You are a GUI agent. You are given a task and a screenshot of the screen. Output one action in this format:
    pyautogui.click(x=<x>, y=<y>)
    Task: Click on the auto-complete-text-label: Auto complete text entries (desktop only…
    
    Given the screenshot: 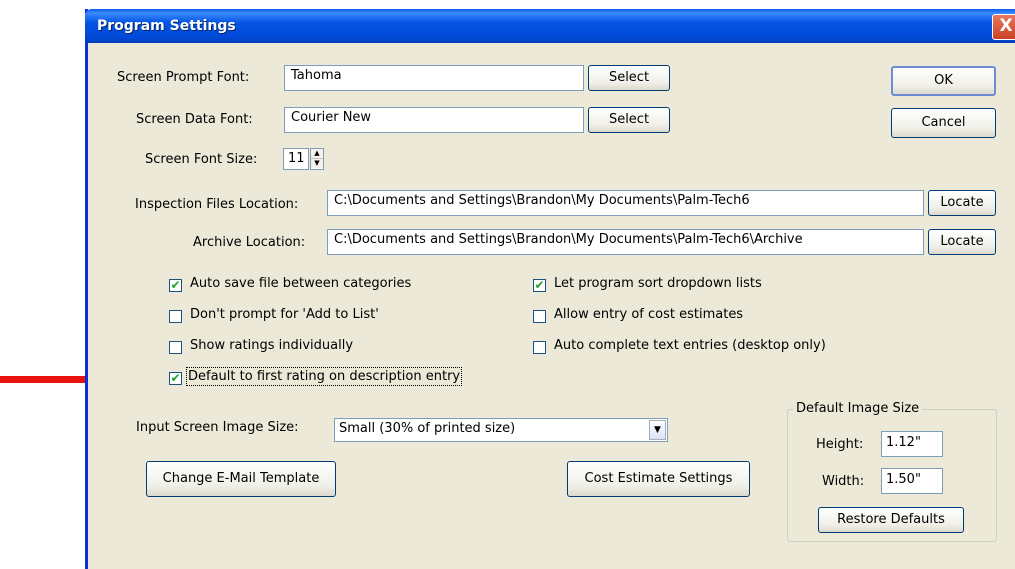 What is the action you would take?
    pyautogui.click(x=690, y=345)
    